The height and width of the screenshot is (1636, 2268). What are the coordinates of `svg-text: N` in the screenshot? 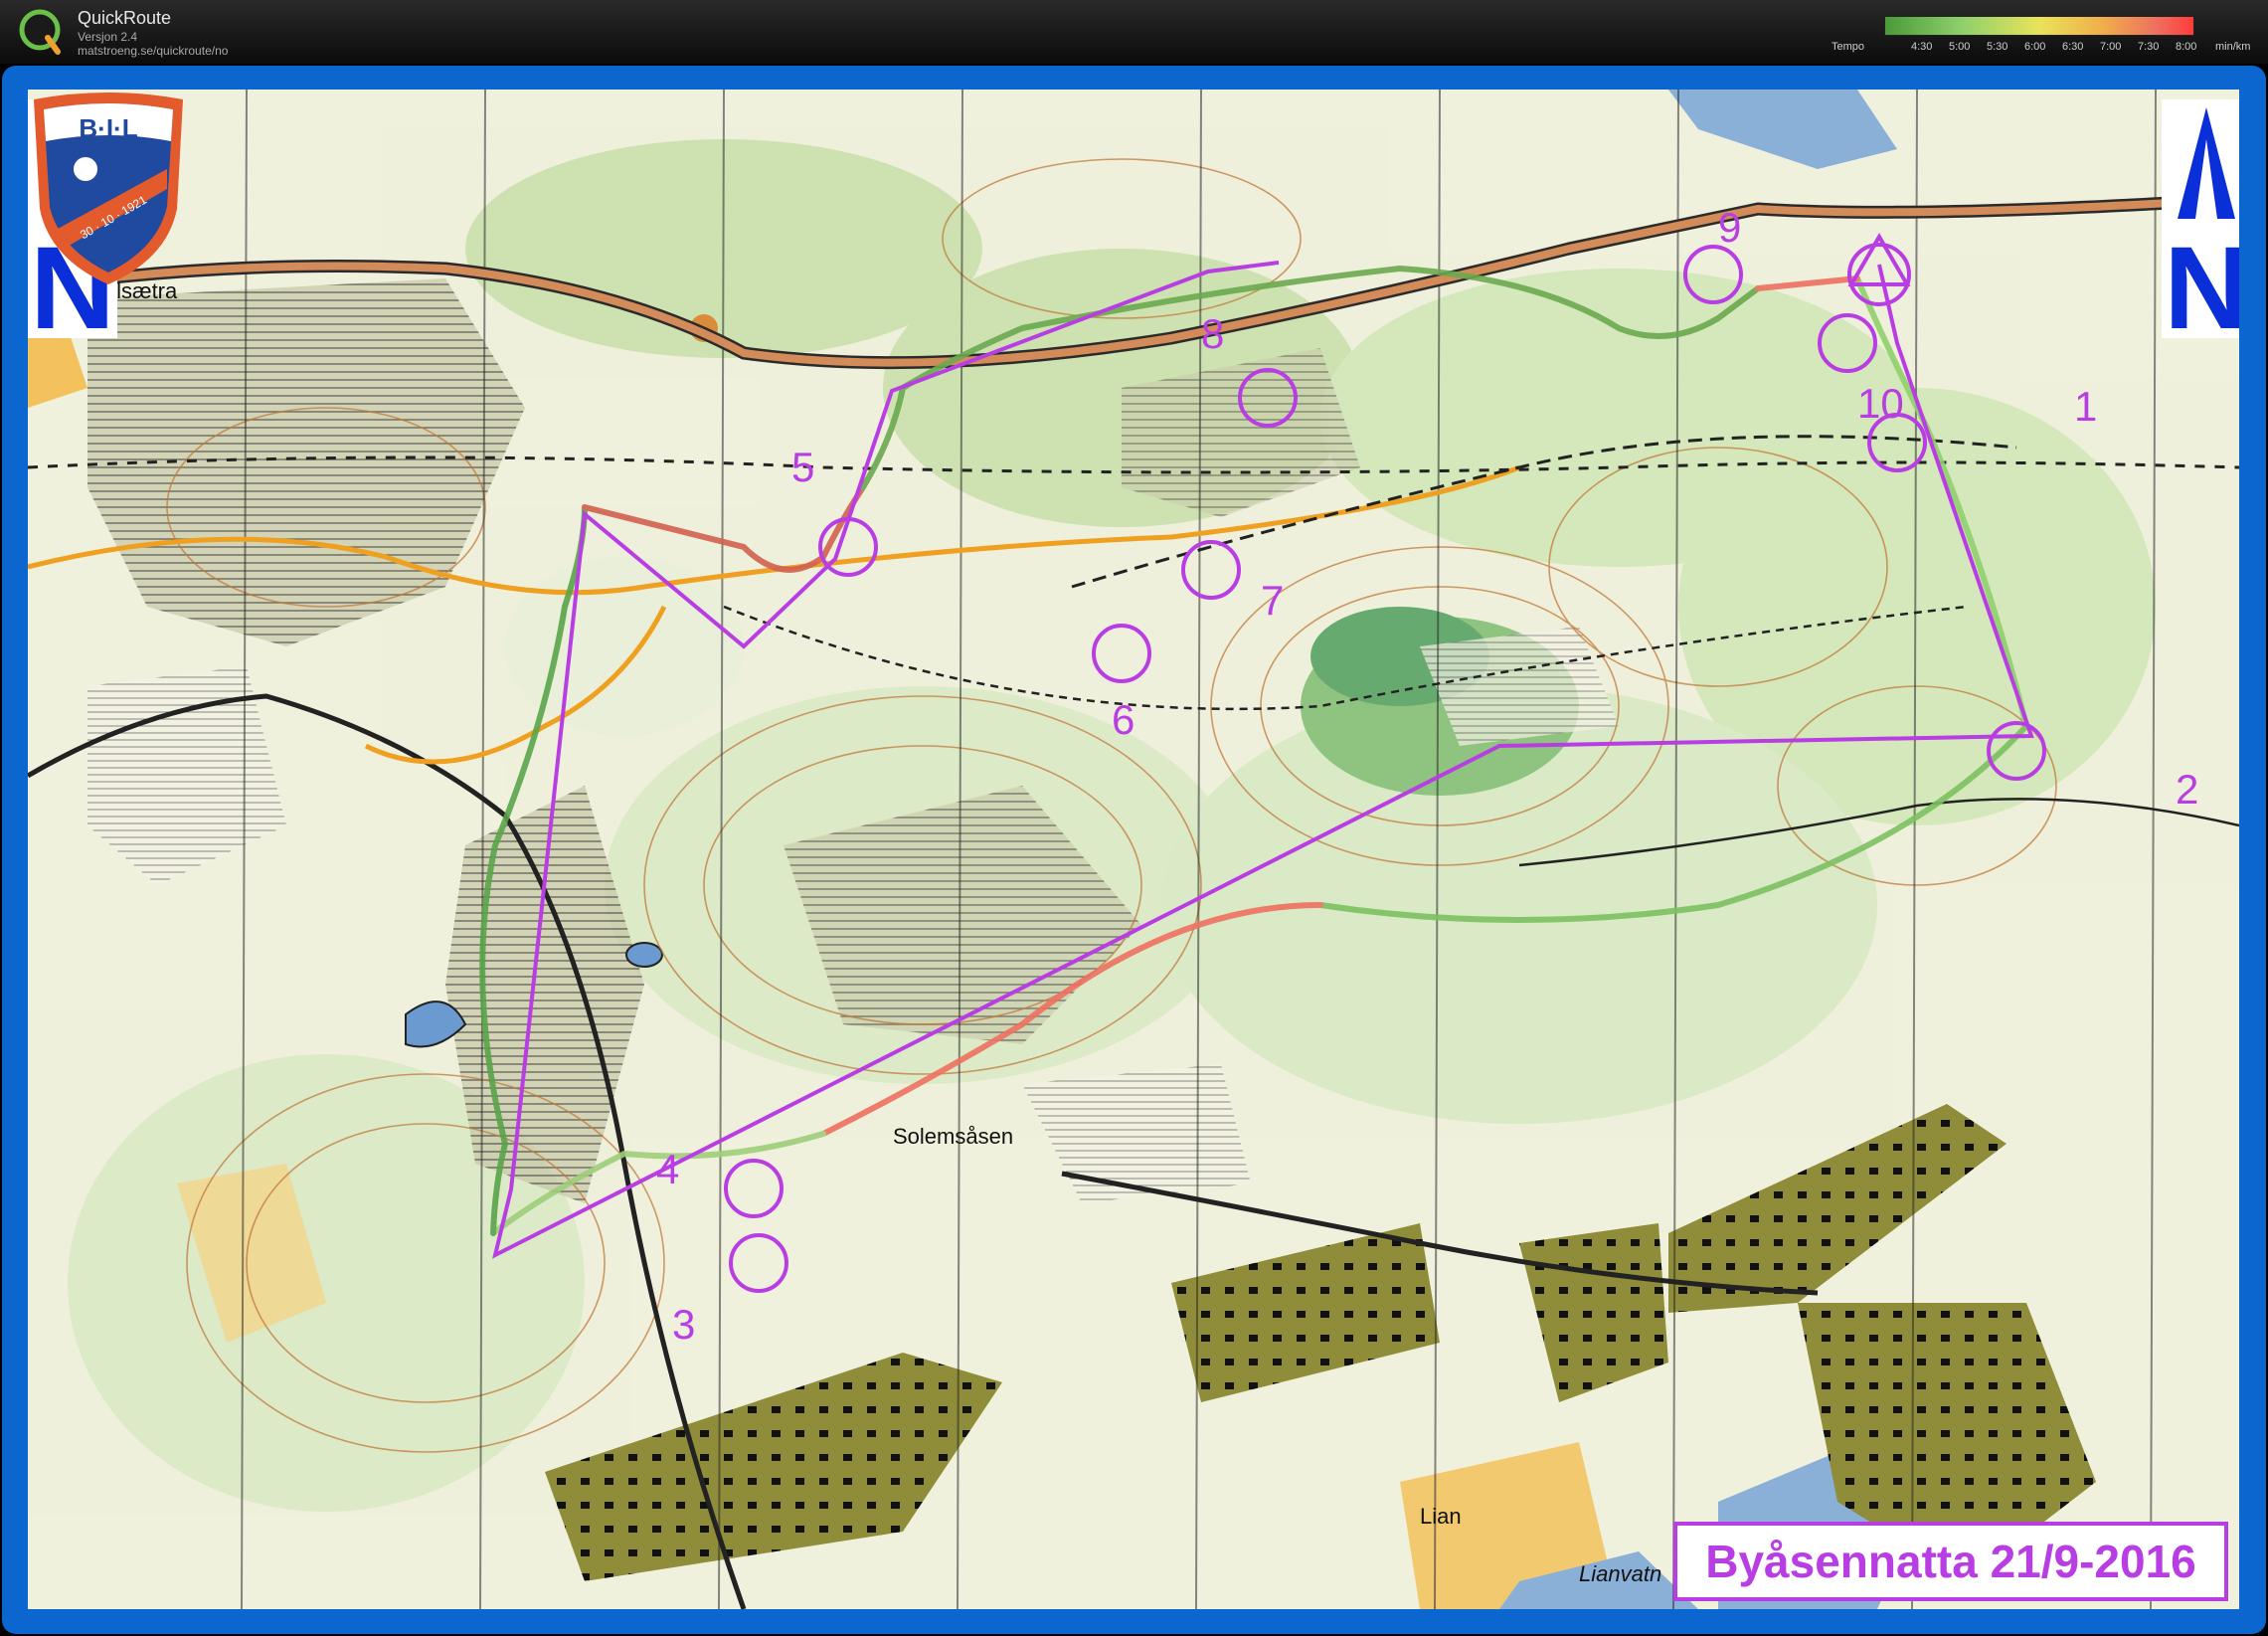 It's located at (2201, 280).